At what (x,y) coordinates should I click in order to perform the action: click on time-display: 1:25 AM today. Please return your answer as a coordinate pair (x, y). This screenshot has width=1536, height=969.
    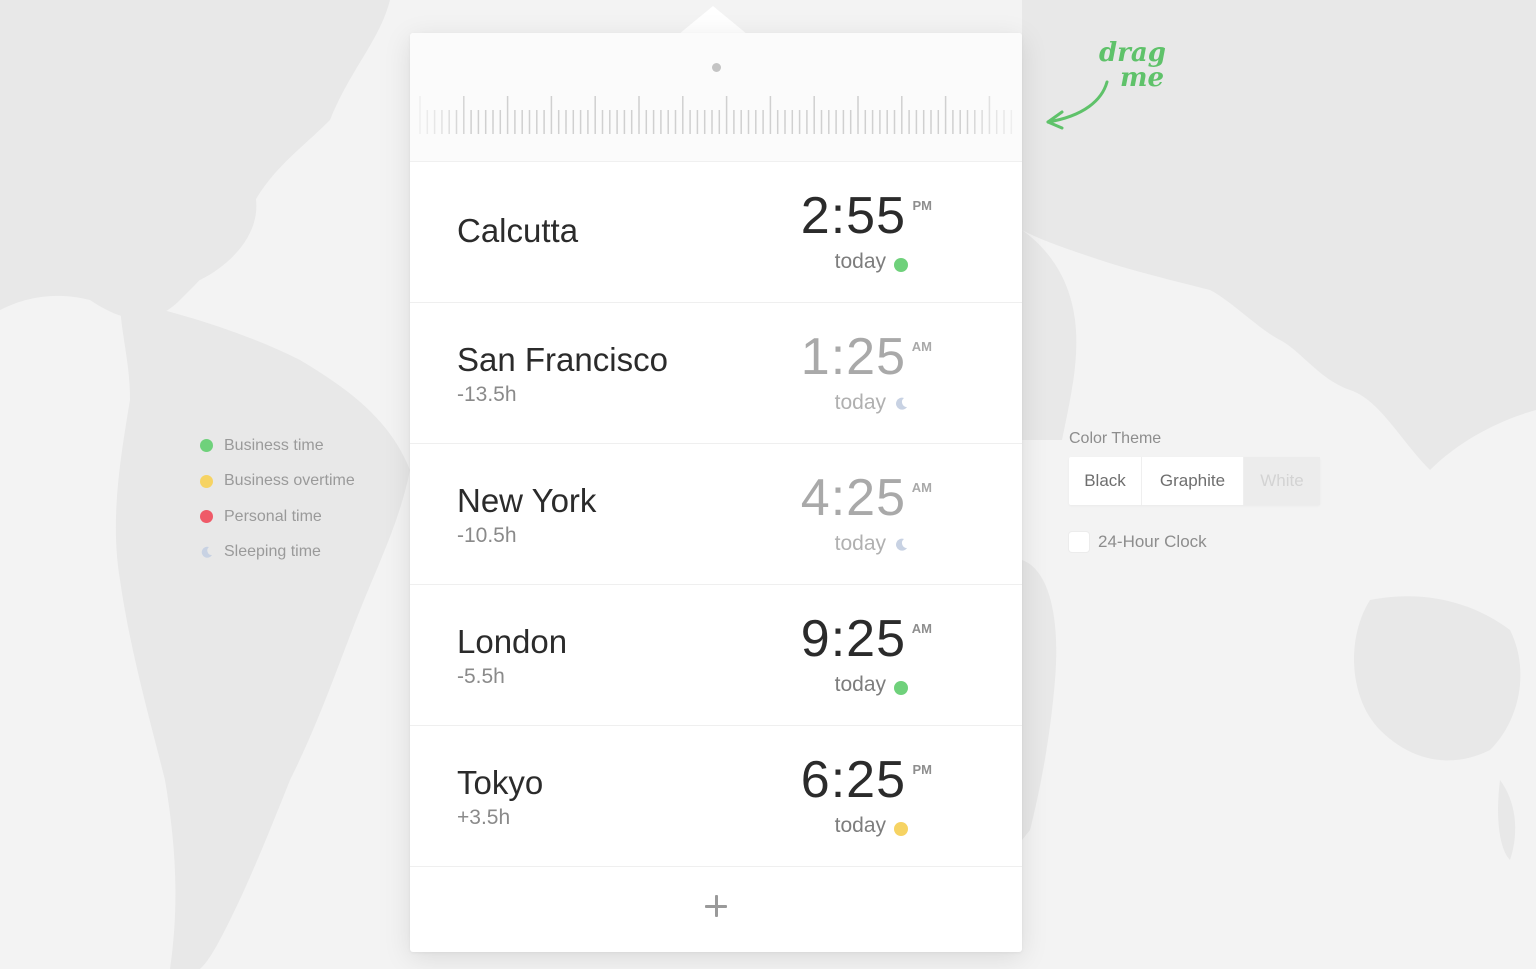
    Looking at the image, I should click on (878, 376).